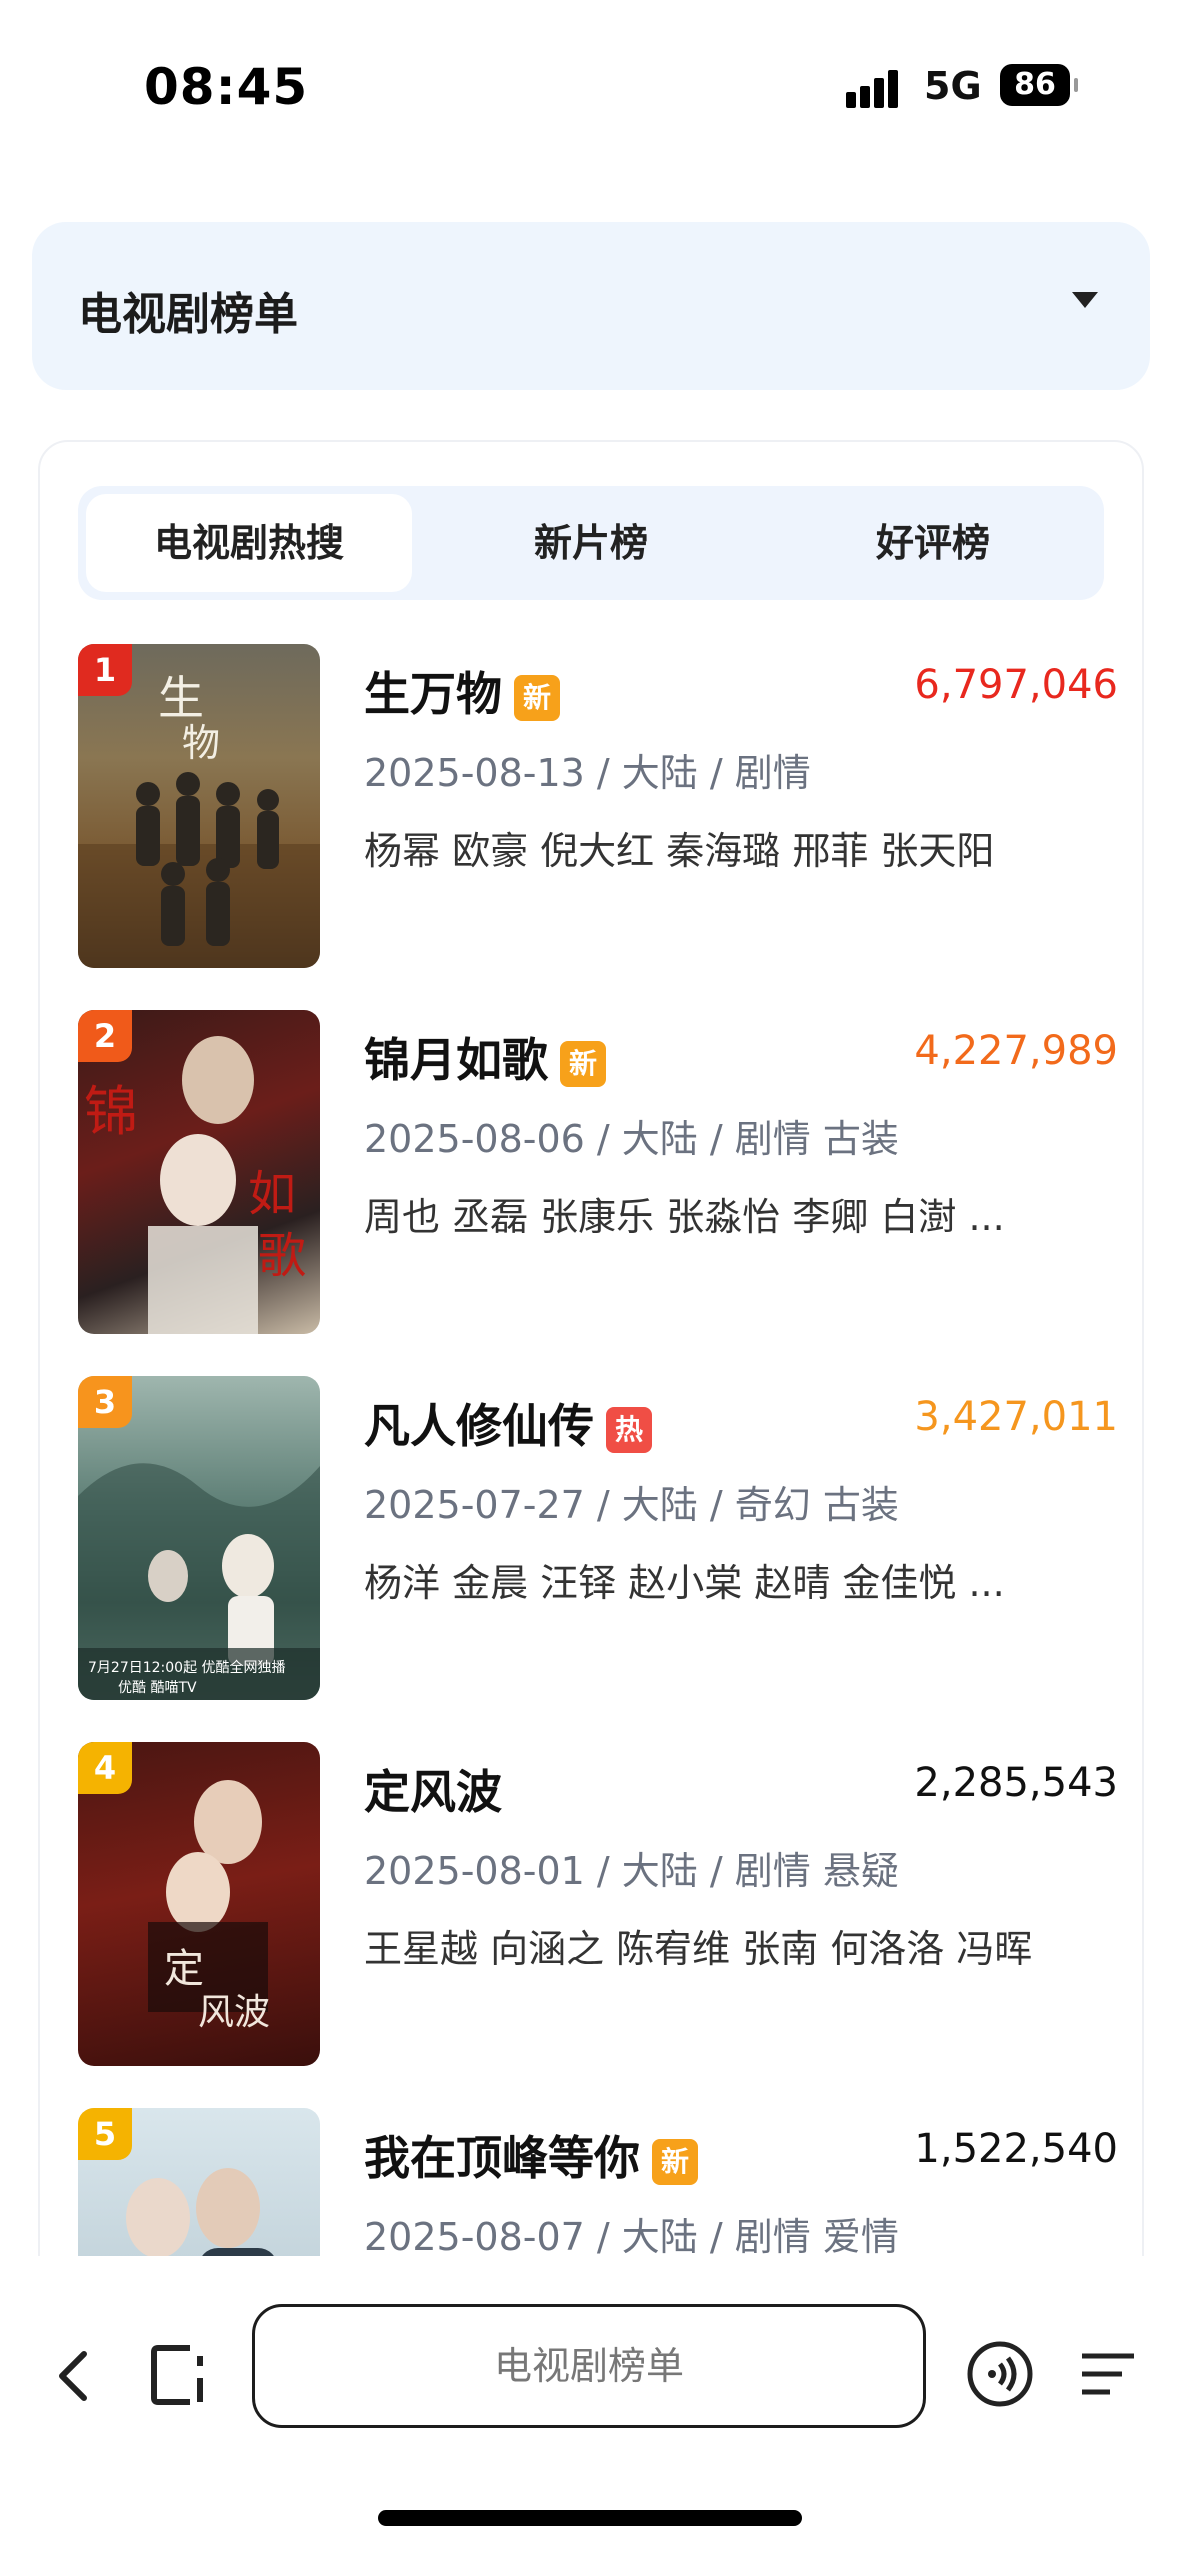 The image size is (1179, 2556). Describe the element at coordinates (111, 1111) in the screenshot. I see `svg-text: 锦` at that location.